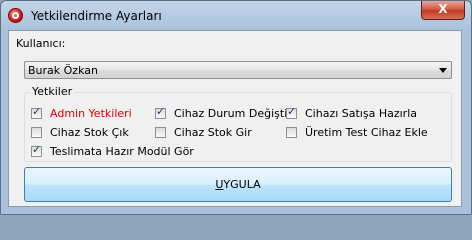 This screenshot has height=240, width=472. Describe the element at coordinates (242, 184) in the screenshot. I see `apply-label: YGULA` at that location.